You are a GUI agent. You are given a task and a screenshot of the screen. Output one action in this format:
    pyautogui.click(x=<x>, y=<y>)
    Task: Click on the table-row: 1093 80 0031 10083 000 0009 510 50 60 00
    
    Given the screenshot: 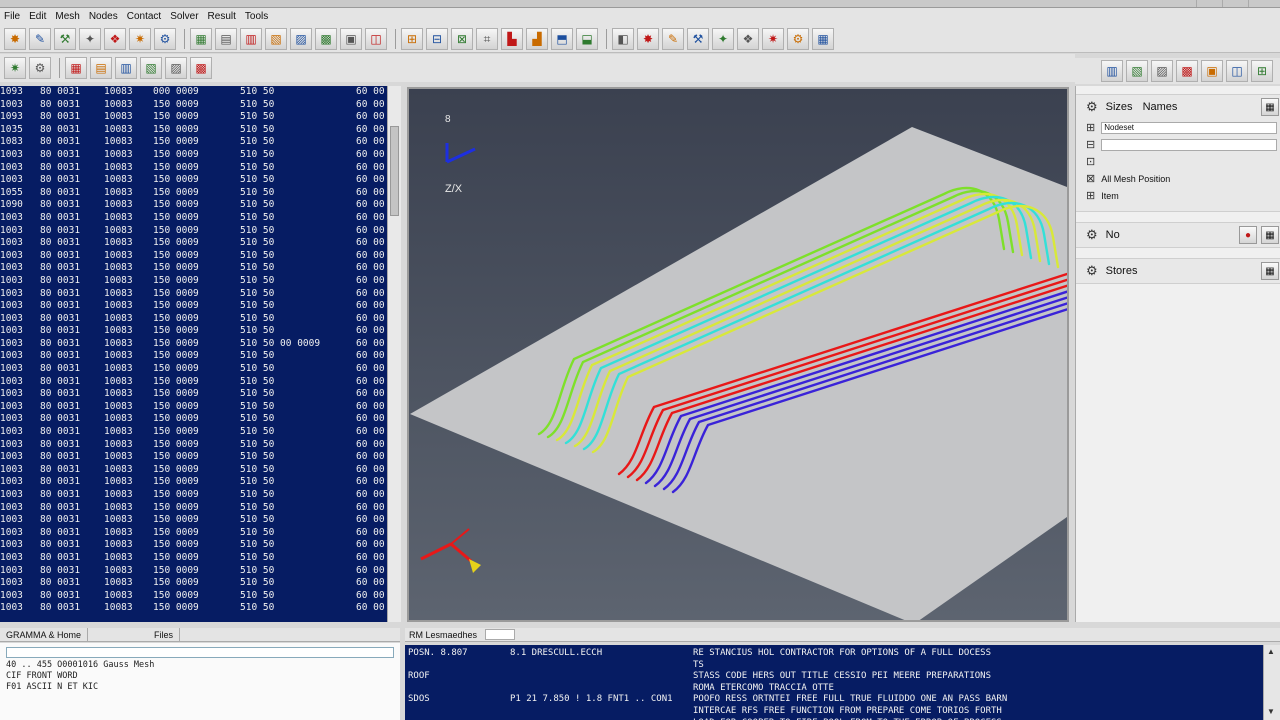 What is the action you would take?
    pyautogui.click(x=193, y=92)
    